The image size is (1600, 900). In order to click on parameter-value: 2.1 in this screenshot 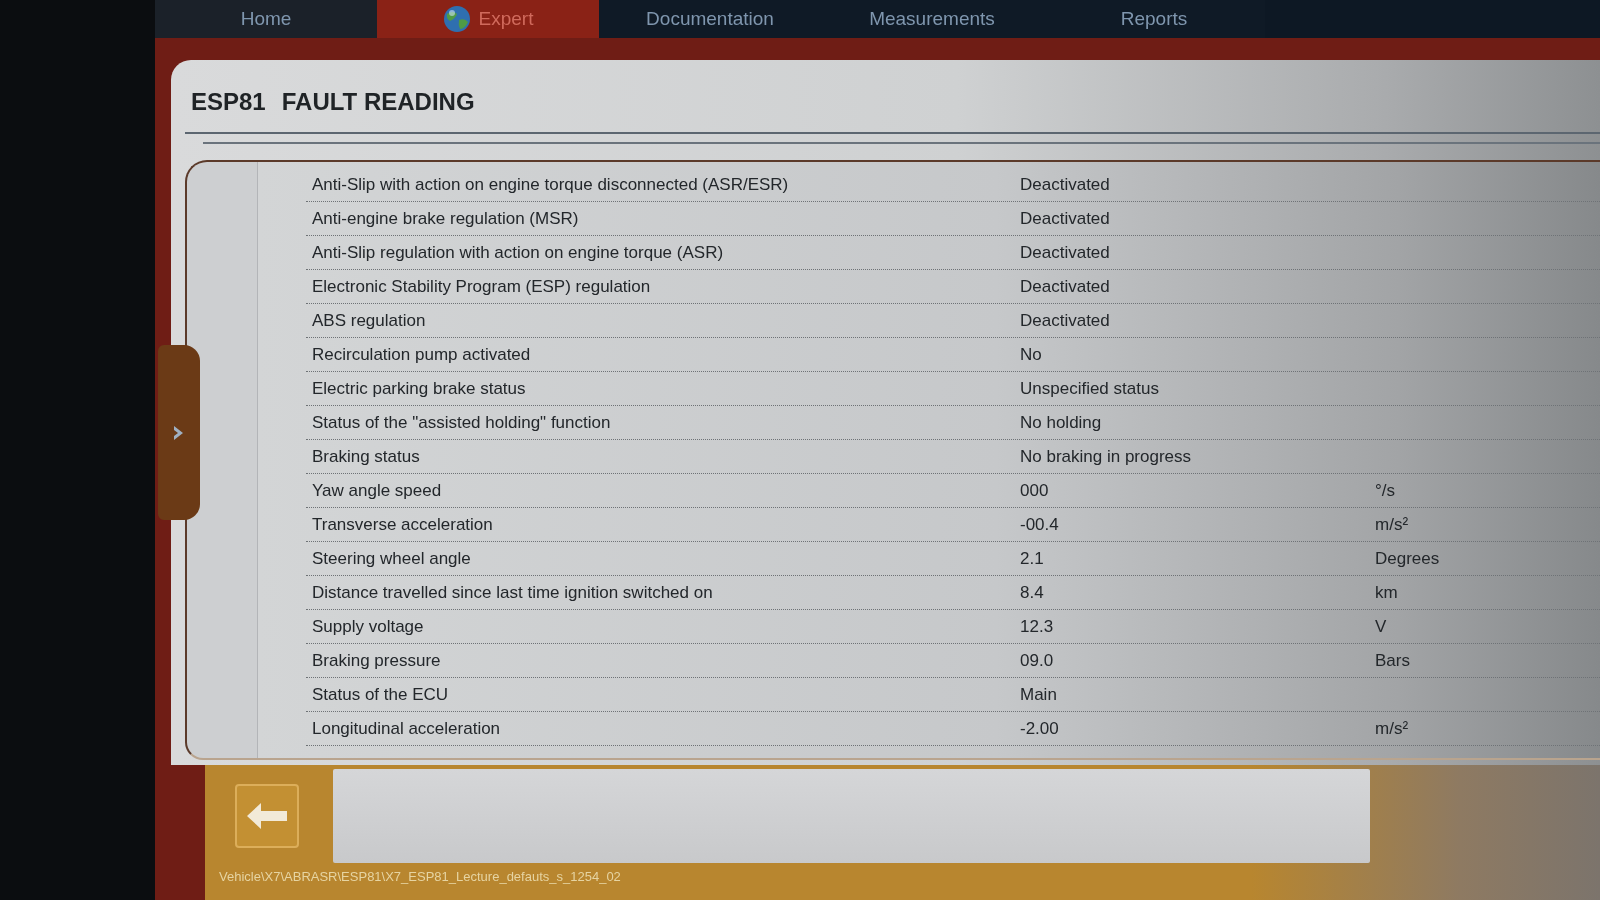, I will do `click(1032, 558)`.